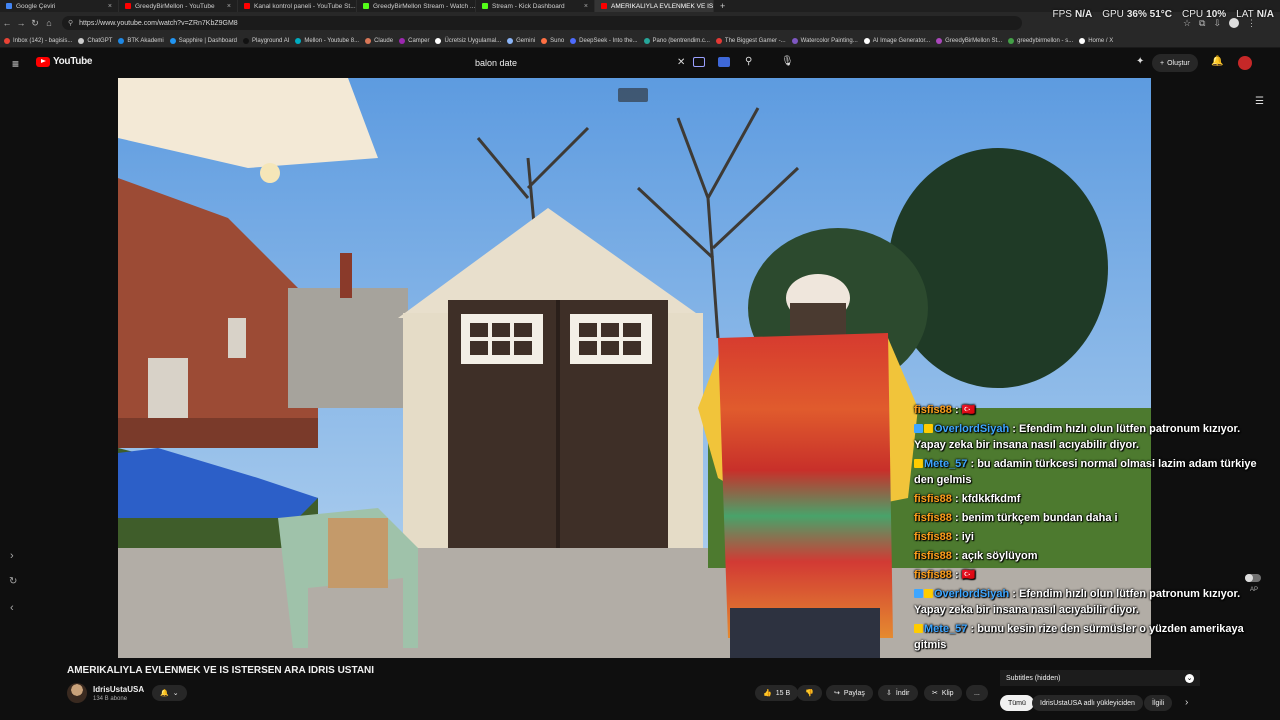 The image size is (1280, 720). Describe the element at coordinates (681, 62) in the screenshot. I see `clear-search-icon: ✕` at that location.